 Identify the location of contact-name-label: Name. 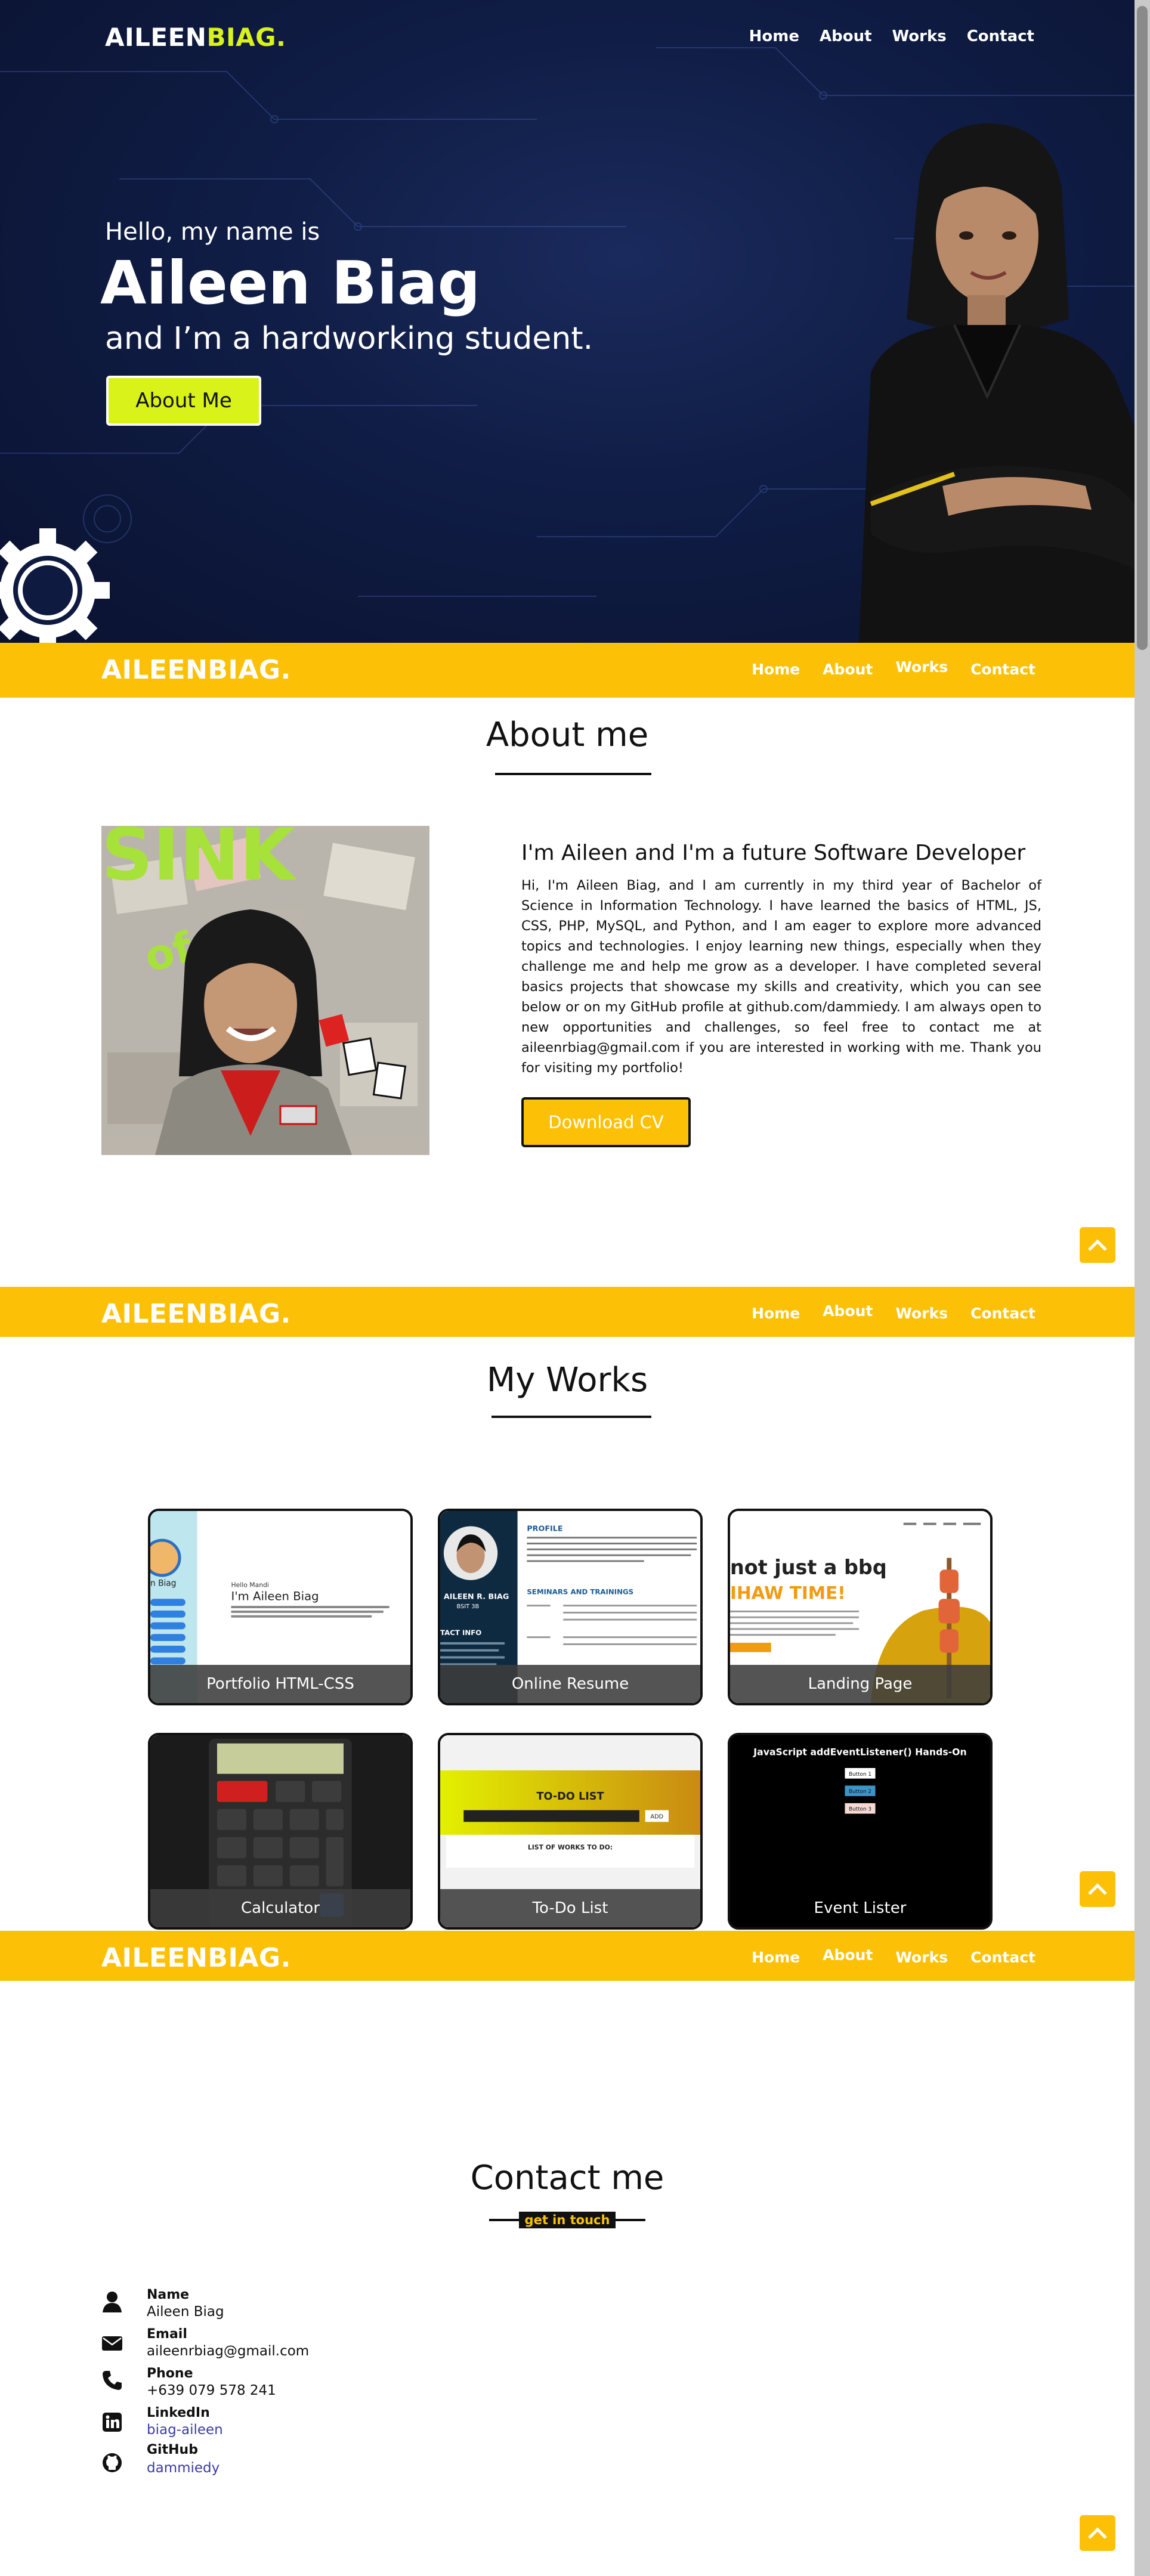
(168, 2295).